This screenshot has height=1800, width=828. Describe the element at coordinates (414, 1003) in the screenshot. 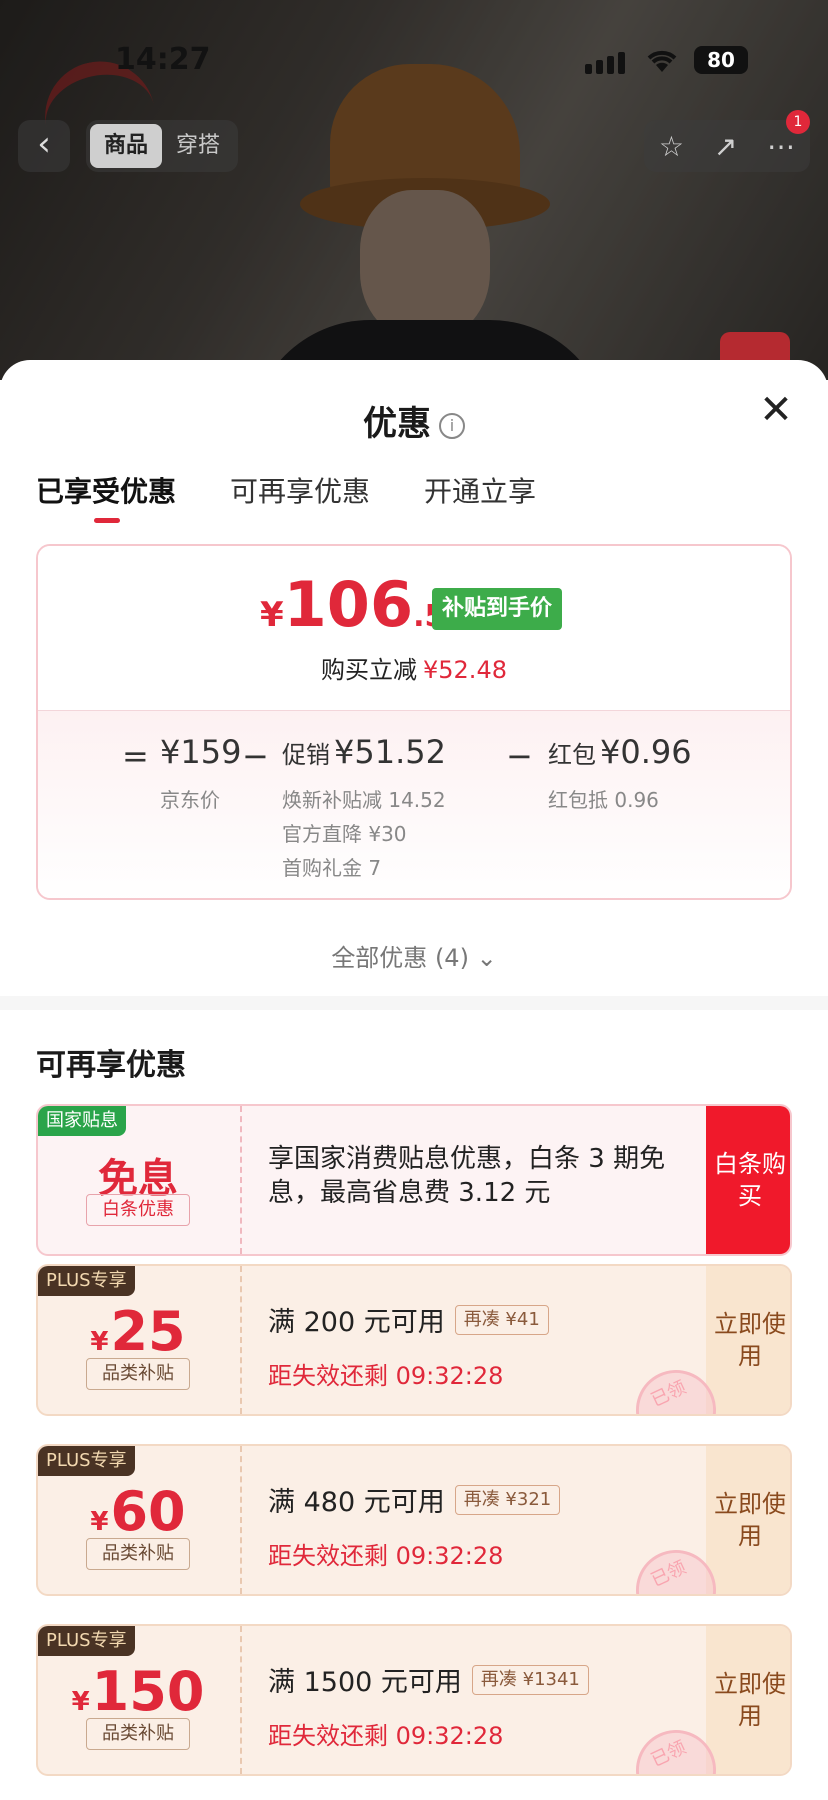

I see `section-divider` at that location.